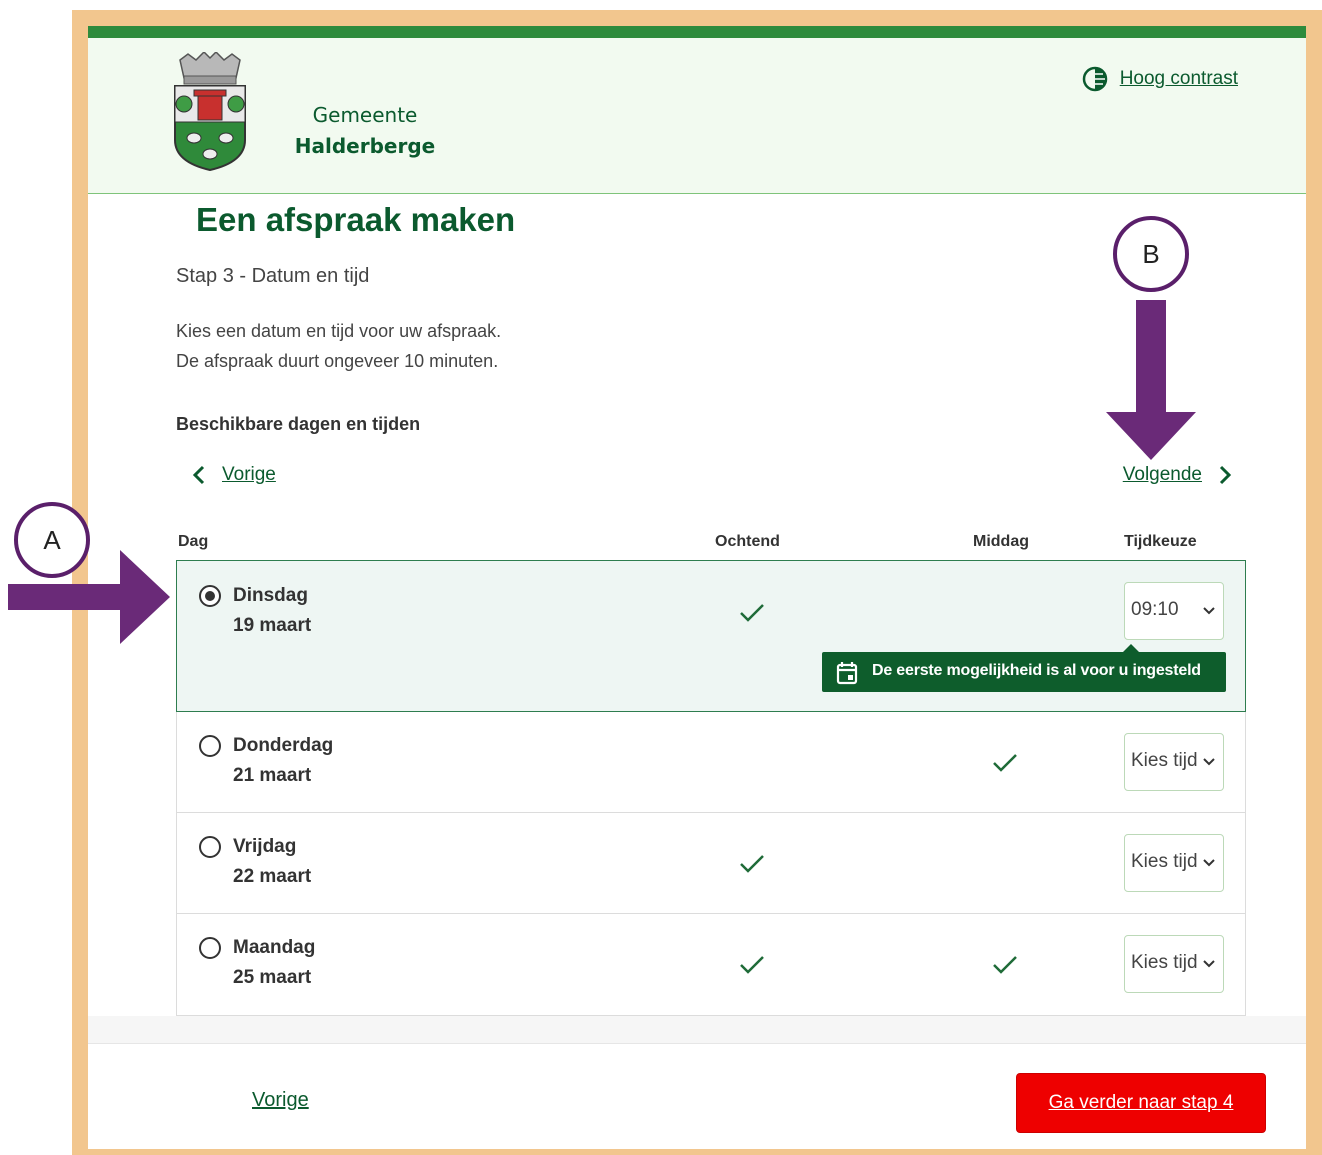 This screenshot has height=1155, width=1322. Describe the element at coordinates (198, 475) in the screenshot. I see `chevron-left-icon` at that location.